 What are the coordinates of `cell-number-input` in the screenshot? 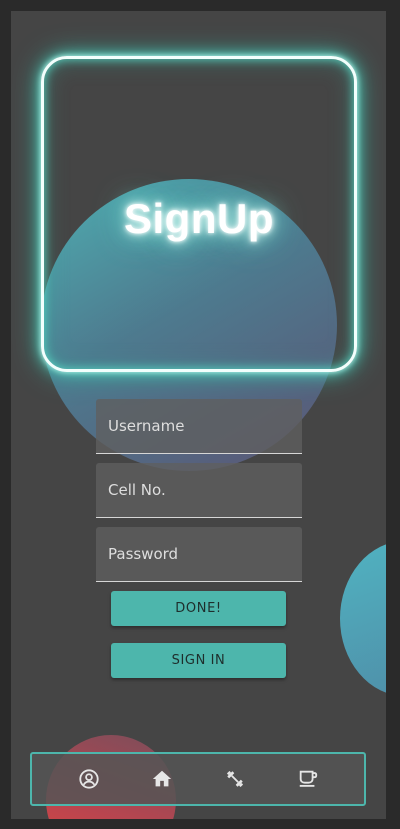 It's located at (199, 490).